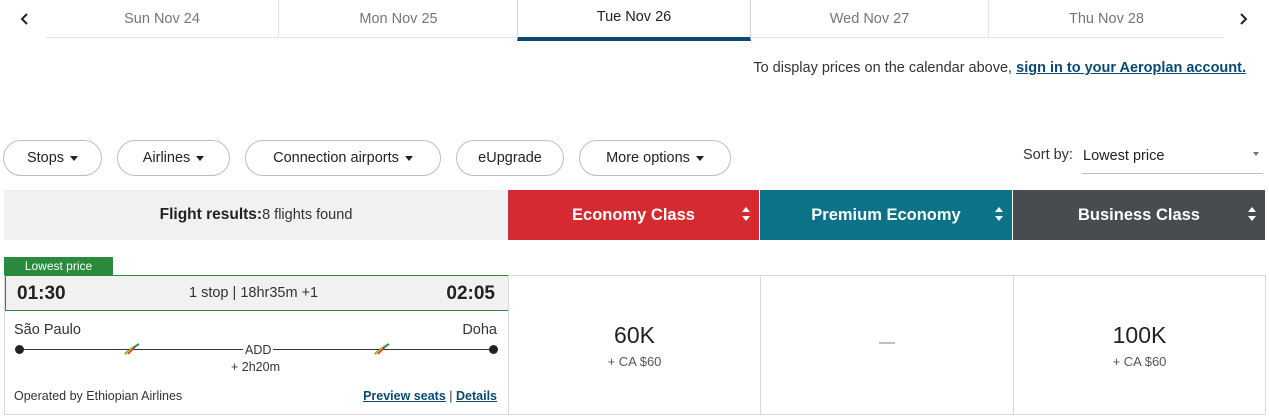 This screenshot has height=416, width=1269. What do you see at coordinates (493, 349) in the screenshot?
I see `destination-dot` at bounding box center [493, 349].